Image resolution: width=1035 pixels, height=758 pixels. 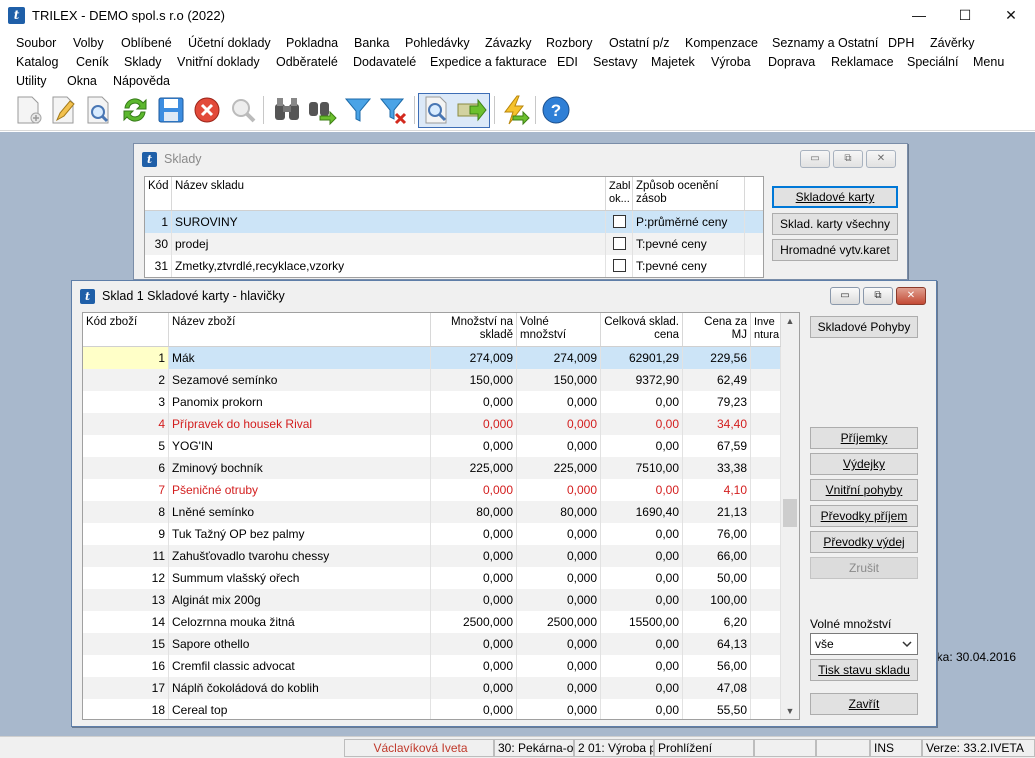 What do you see at coordinates (567, 62) in the screenshot?
I see `menu-item: EDI` at bounding box center [567, 62].